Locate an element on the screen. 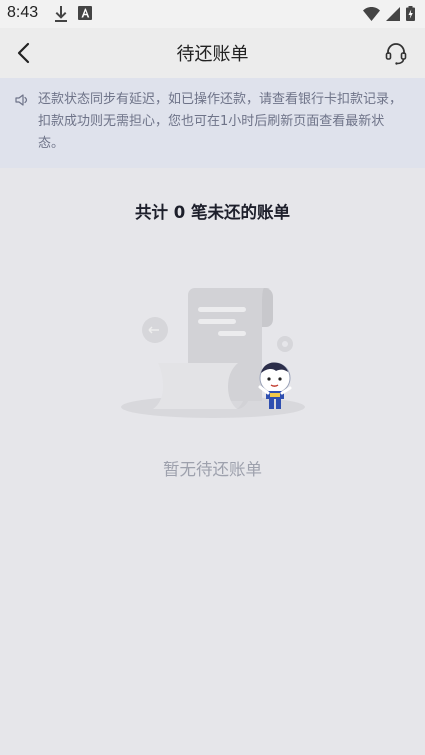 This screenshot has height=755, width=425. header-bar: 待还账单 is located at coordinates (212, 53).